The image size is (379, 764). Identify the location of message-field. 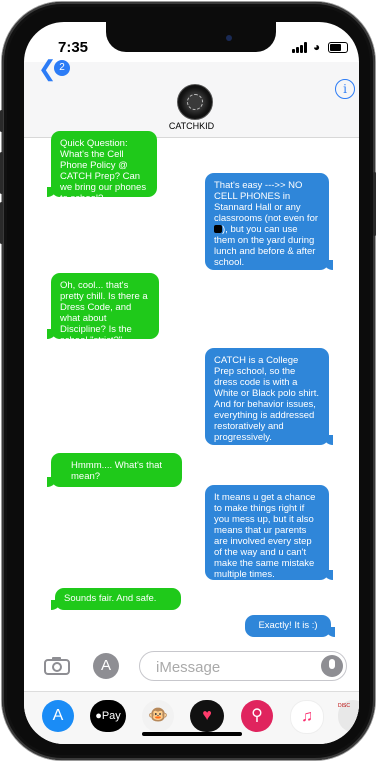
(243, 666).